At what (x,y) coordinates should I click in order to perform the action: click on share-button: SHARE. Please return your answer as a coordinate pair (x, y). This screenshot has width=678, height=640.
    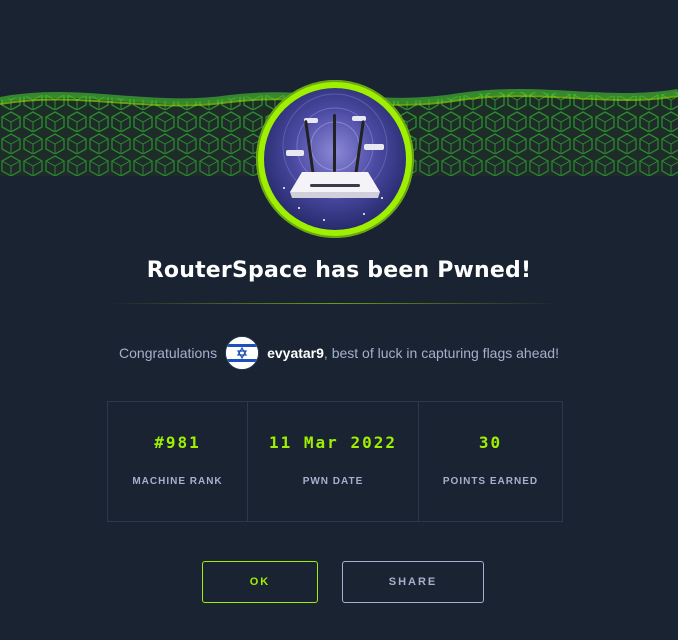
    Looking at the image, I should click on (413, 582).